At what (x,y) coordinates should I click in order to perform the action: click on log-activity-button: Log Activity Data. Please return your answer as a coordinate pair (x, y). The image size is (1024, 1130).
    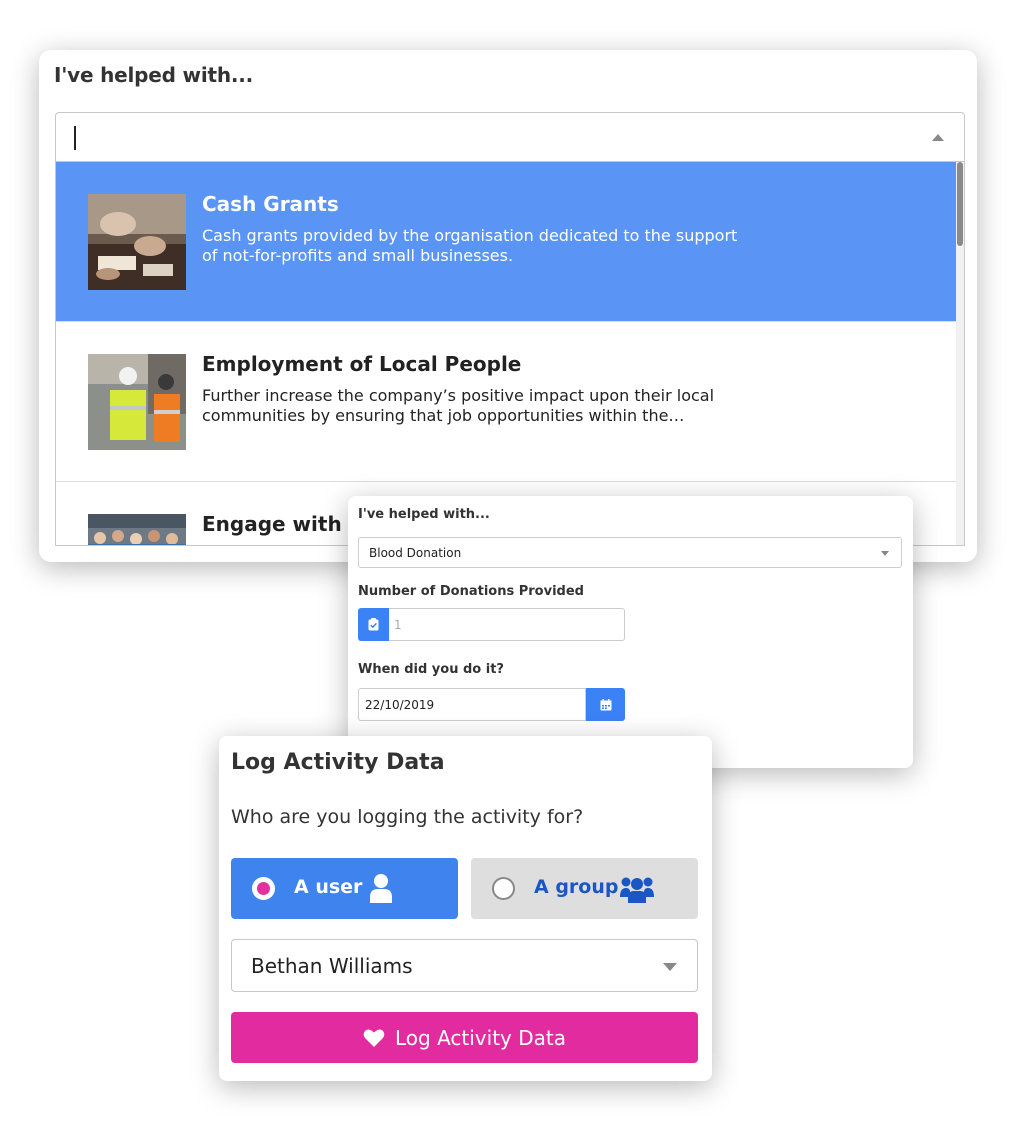
    Looking at the image, I should click on (464, 1037).